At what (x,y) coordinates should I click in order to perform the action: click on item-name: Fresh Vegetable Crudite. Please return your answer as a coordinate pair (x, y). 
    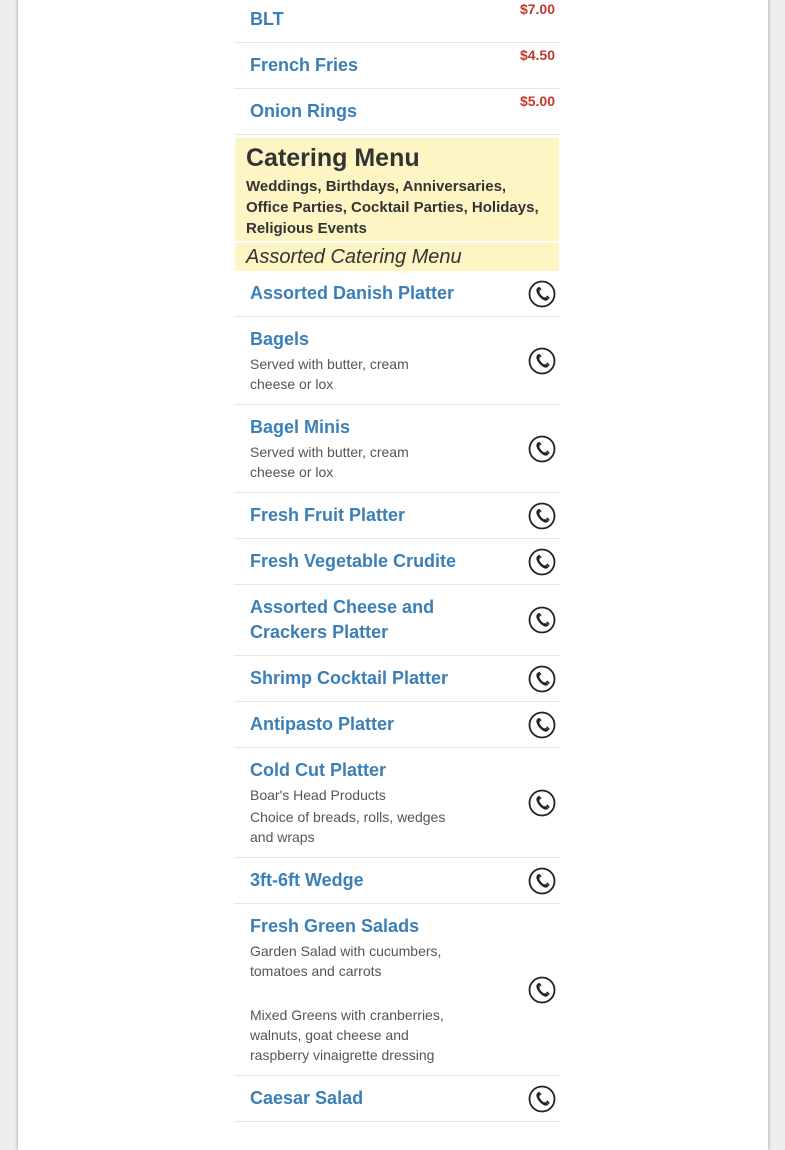
    Looking at the image, I should click on (353, 561).